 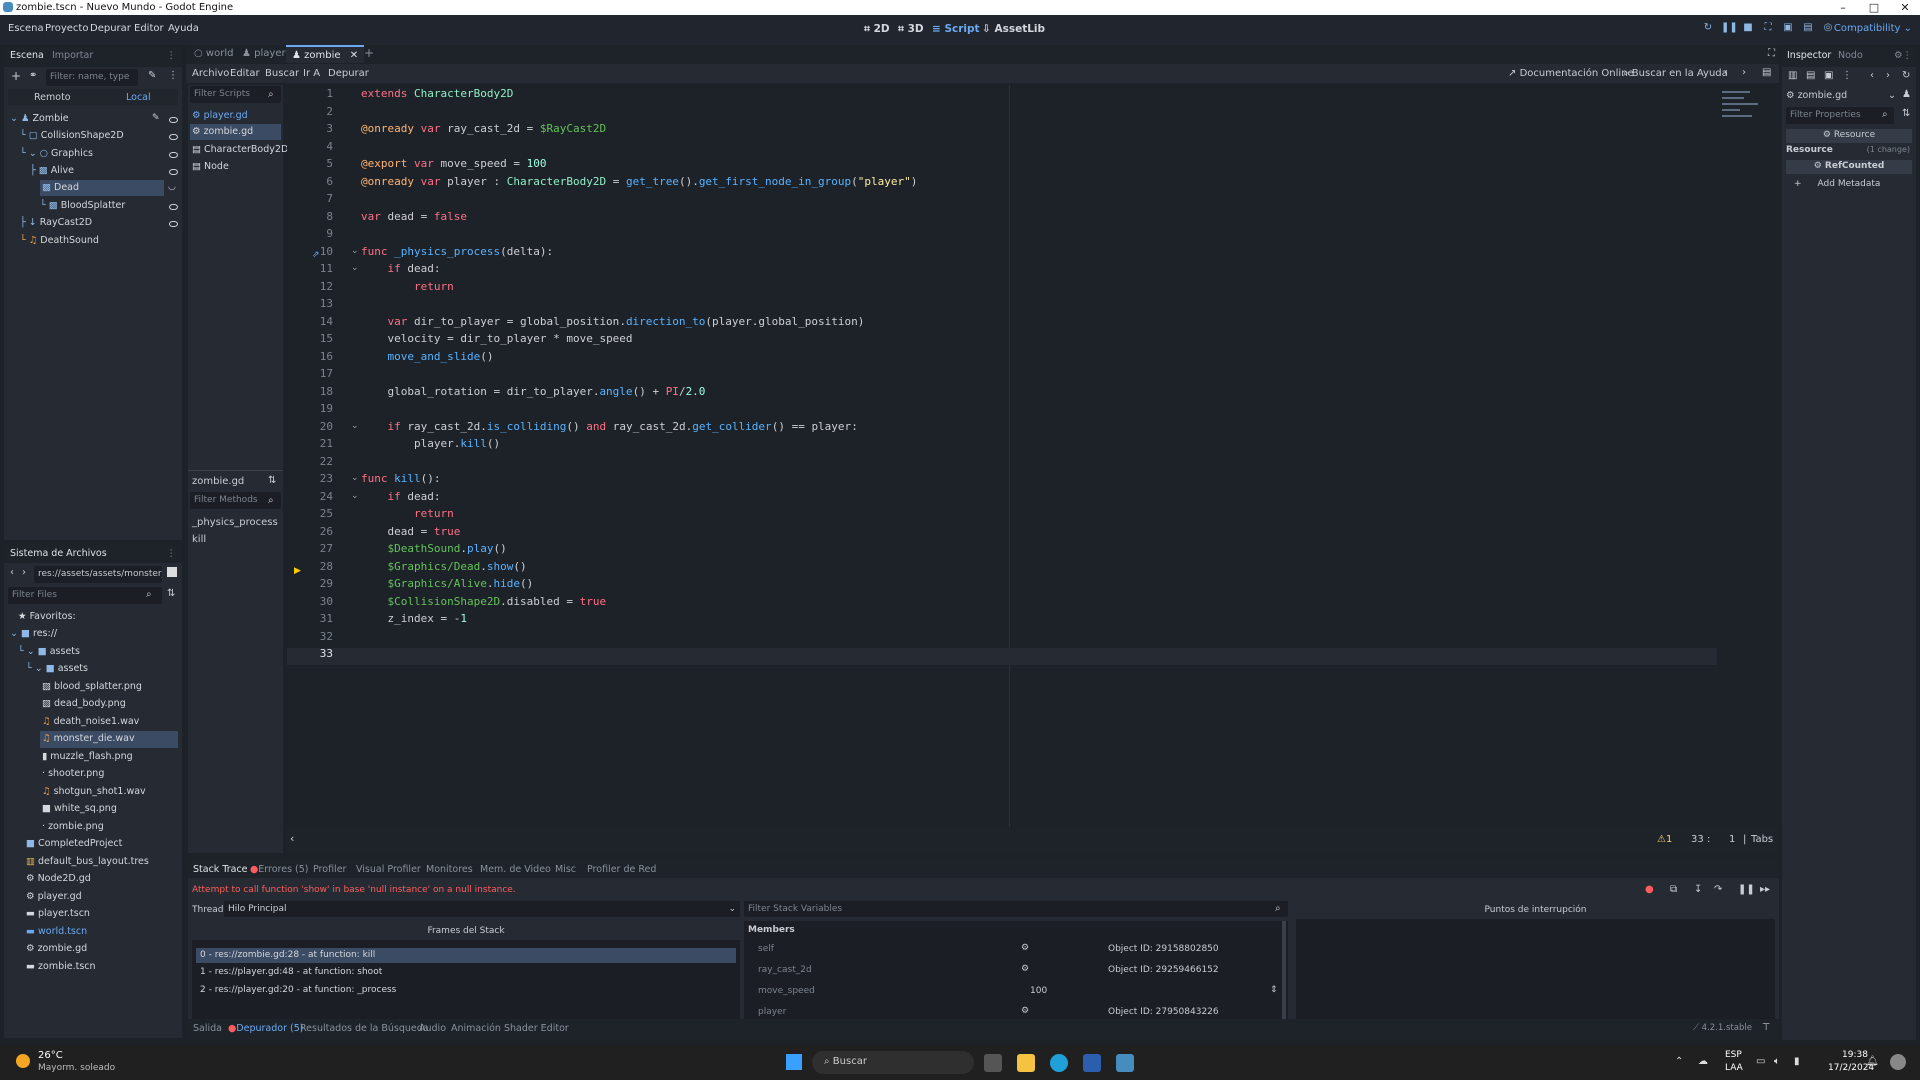 What do you see at coordinates (1771, 53) in the screenshot?
I see `distraction-free-icon: ⛶` at bounding box center [1771, 53].